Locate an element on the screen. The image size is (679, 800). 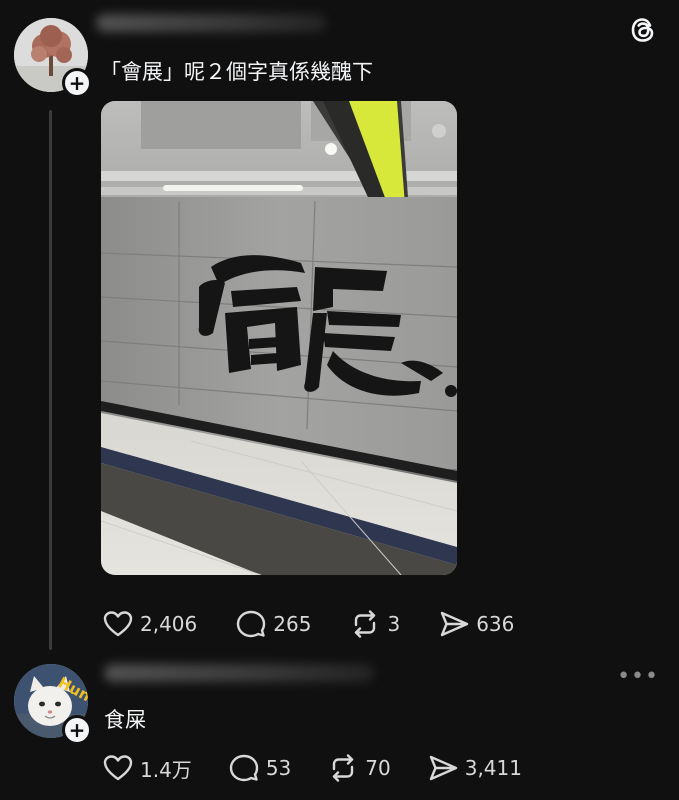
comment-count: 265 is located at coordinates (292, 624).